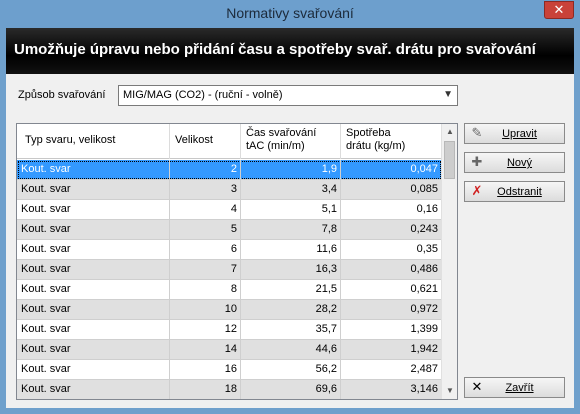 The image size is (580, 414). I want to click on cell-wire-consumption: 0,35, so click(391, 250).